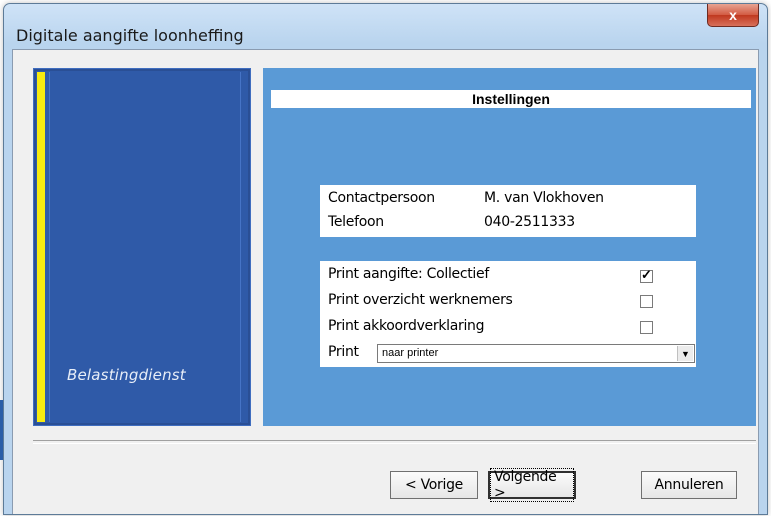 The height and width of the screenshot is (516, 771). Describe the element at coordinates (130, 35) in the screenshot. I see `window-title: Digitale aangifte loonheffing` at that location.